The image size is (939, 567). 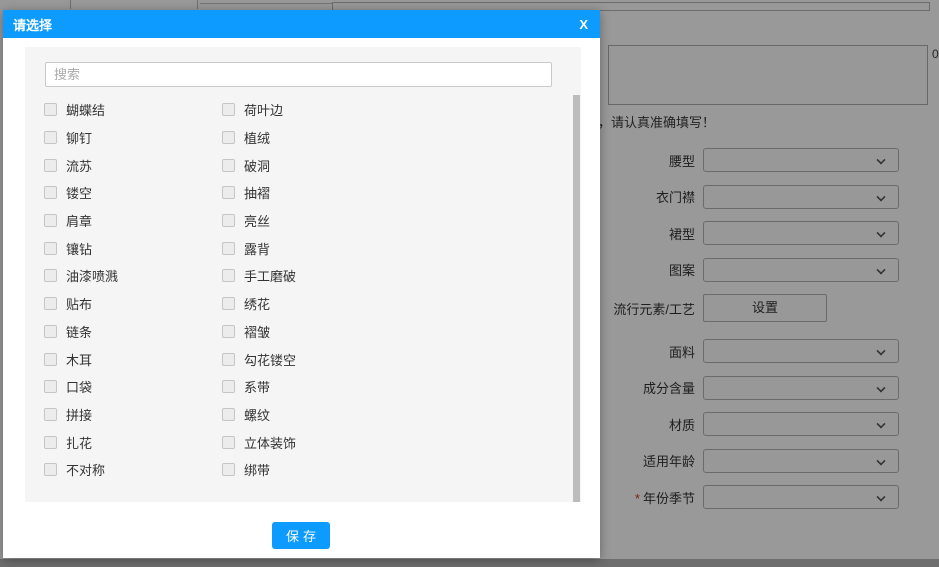 What do you see at coordinates (270, 277) in the screenshot?
I see `option-label: 手工磨破` at bounding box center [270, 277].